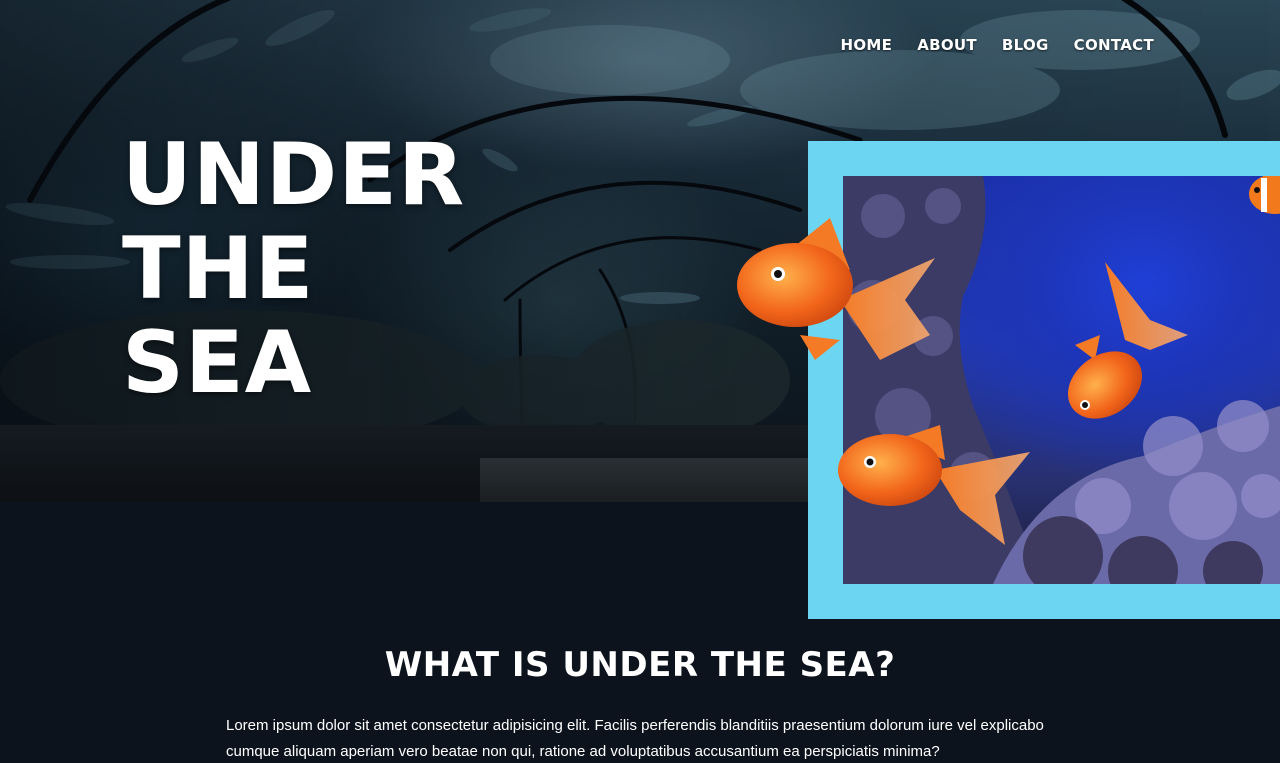  I want to click on hero-title-line-3: SEA, so click(217, 363).